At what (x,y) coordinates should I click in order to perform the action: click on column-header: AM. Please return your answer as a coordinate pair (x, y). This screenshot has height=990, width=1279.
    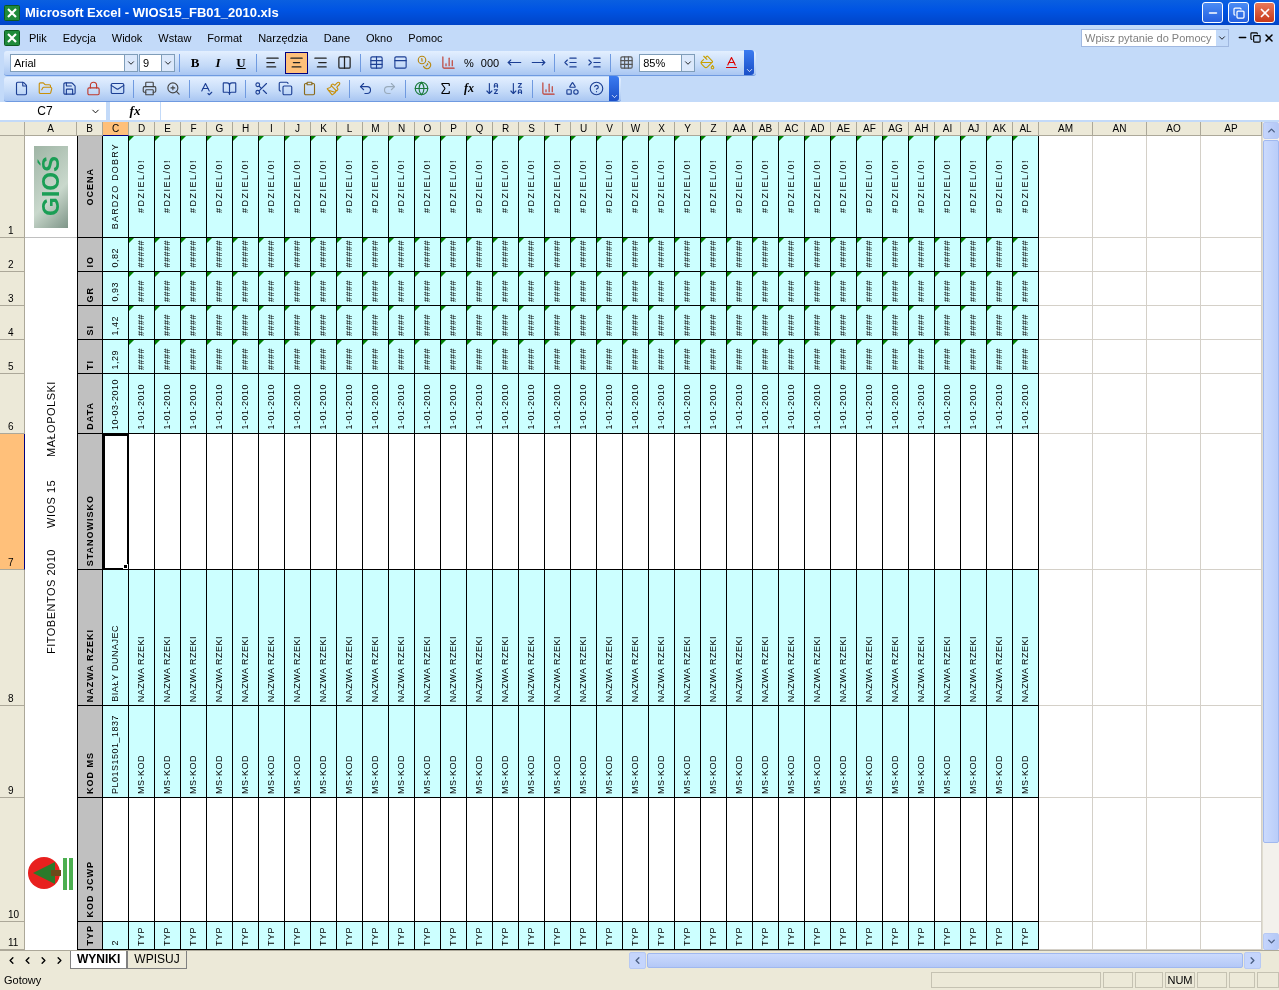
    Looking at the image, I should click on (1066, 129).